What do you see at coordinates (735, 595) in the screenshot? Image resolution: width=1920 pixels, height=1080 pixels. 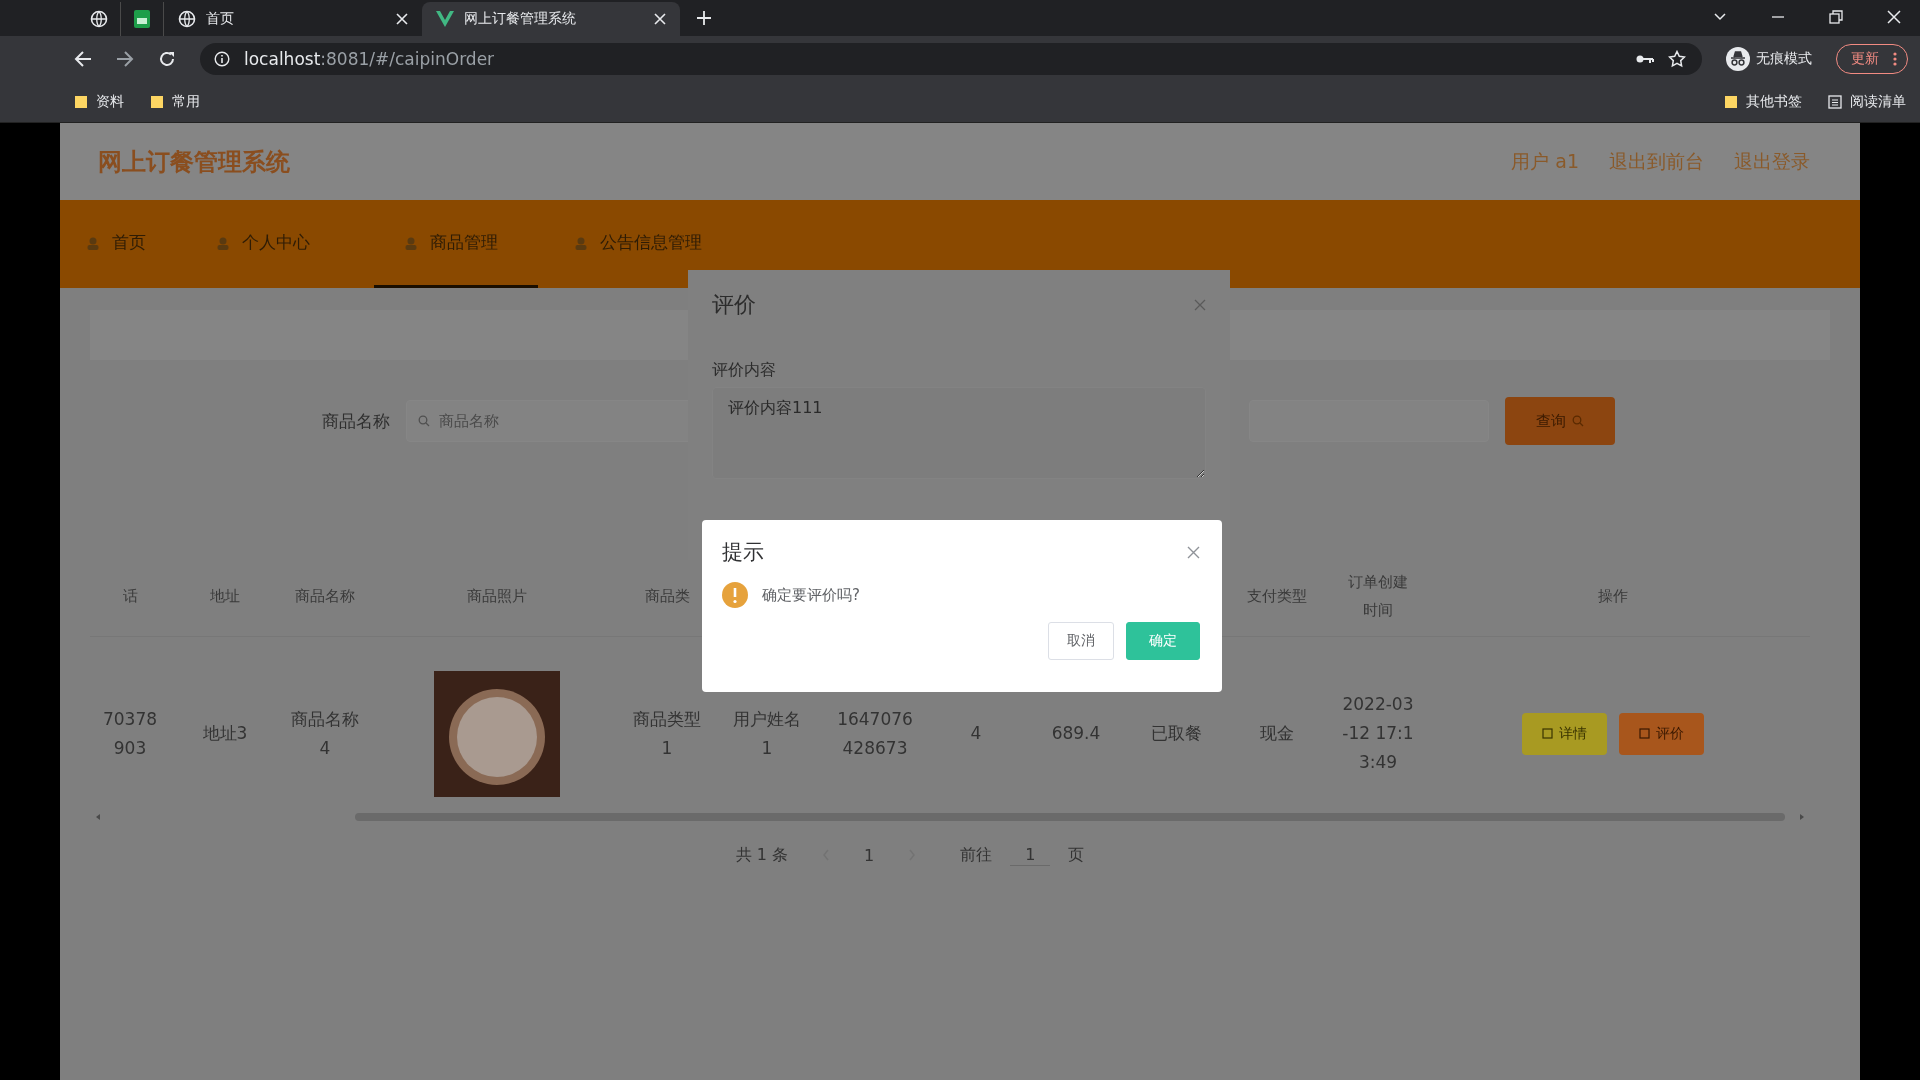 I see `warning-icon` at bounding box center [735, 595].